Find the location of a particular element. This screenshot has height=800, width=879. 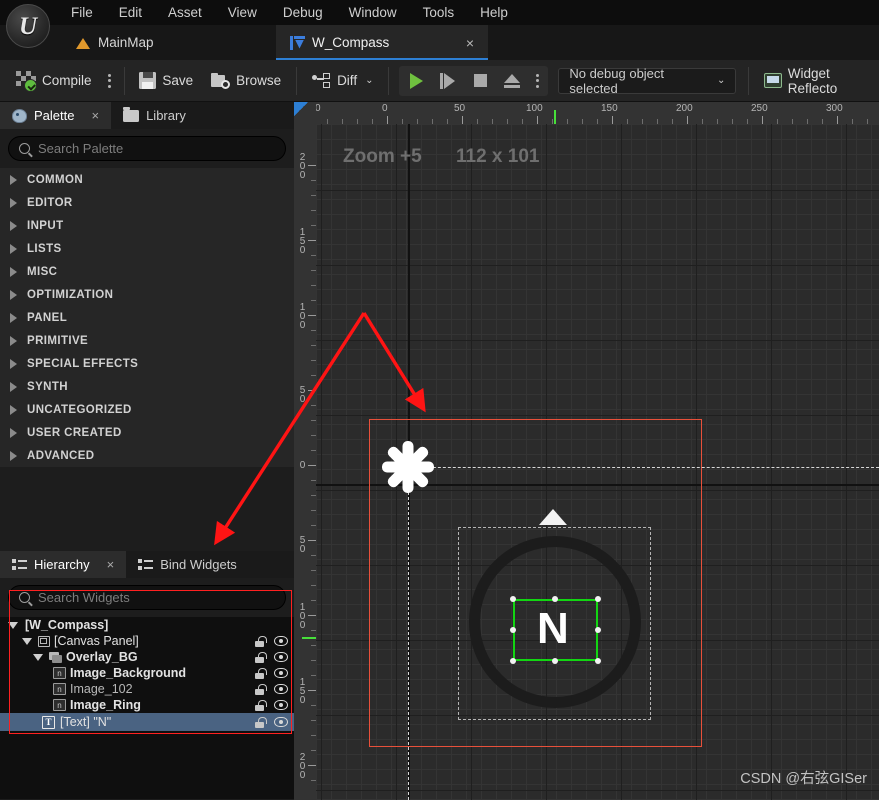

save-button: Save is located at coordinates (166, 81).